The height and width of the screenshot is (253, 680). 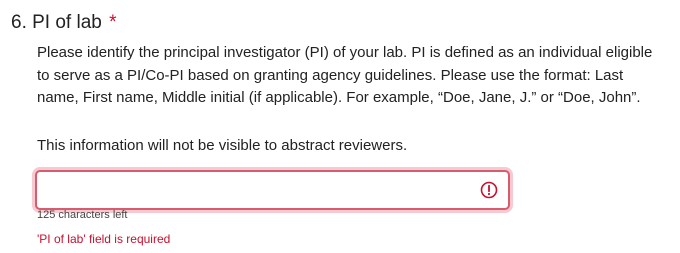 I want to click on question-title-text: 6. PI of lab, so click(x=56, y=22).